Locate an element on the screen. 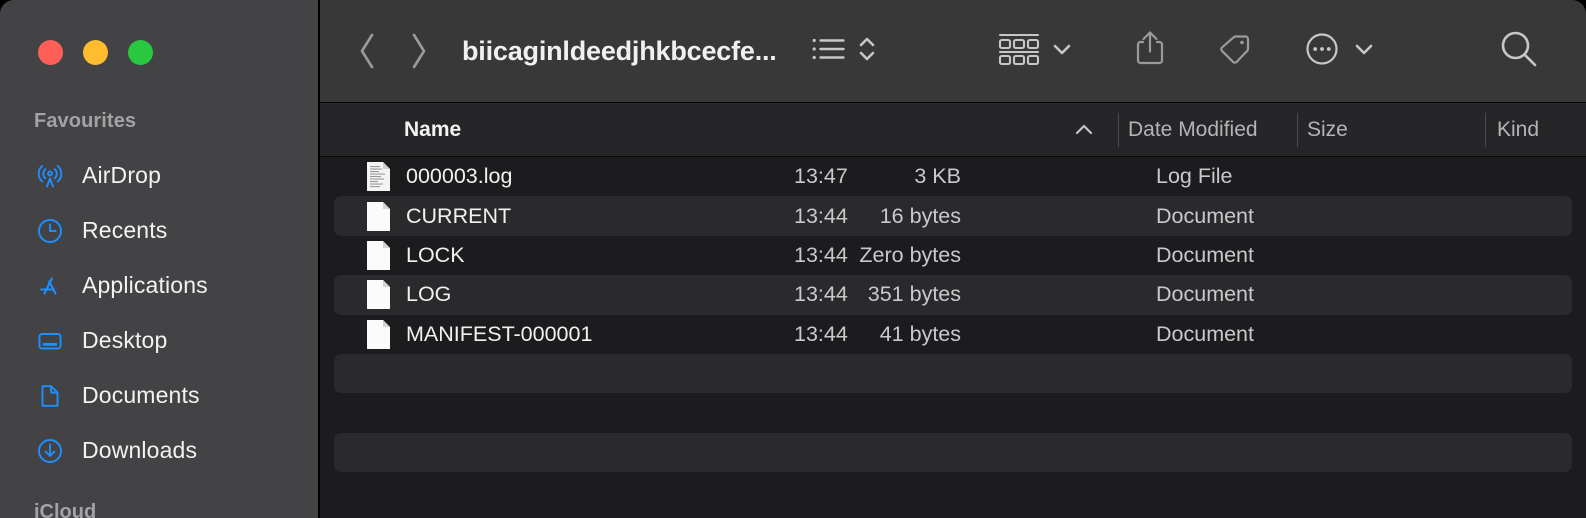 This screenshot has width=1586, height=518. column-header-date-modified: Date Modified is located at coordinates (1193, 130).